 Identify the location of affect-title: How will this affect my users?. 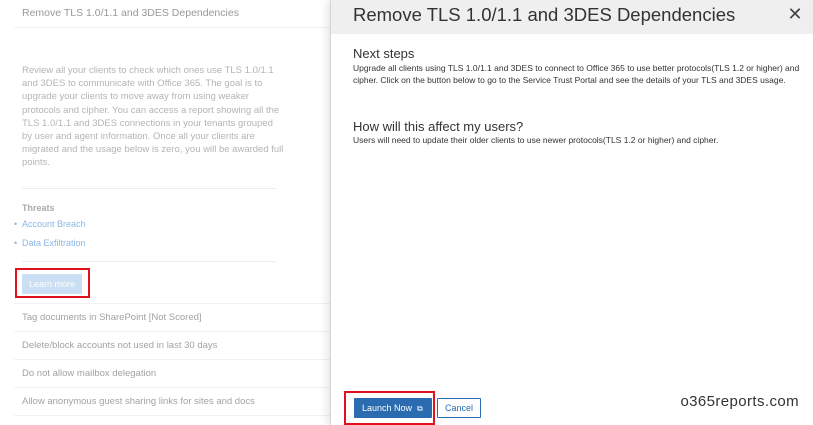
(438, 126).